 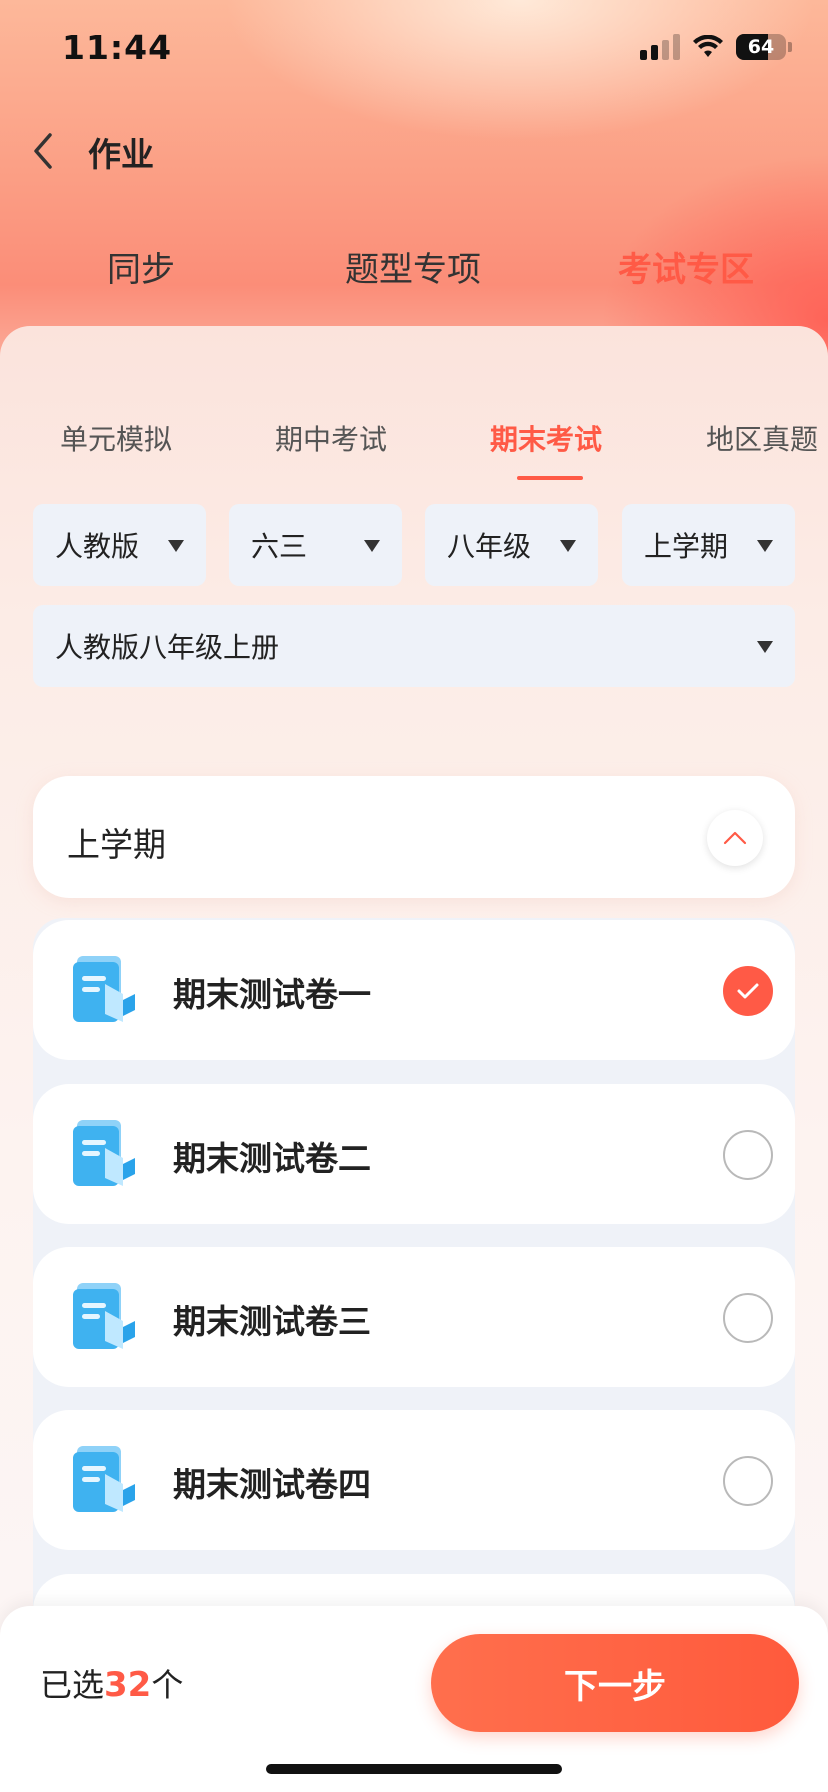 I want to click on list-item: 期末测试卷二, so click(x=414, y=1154).